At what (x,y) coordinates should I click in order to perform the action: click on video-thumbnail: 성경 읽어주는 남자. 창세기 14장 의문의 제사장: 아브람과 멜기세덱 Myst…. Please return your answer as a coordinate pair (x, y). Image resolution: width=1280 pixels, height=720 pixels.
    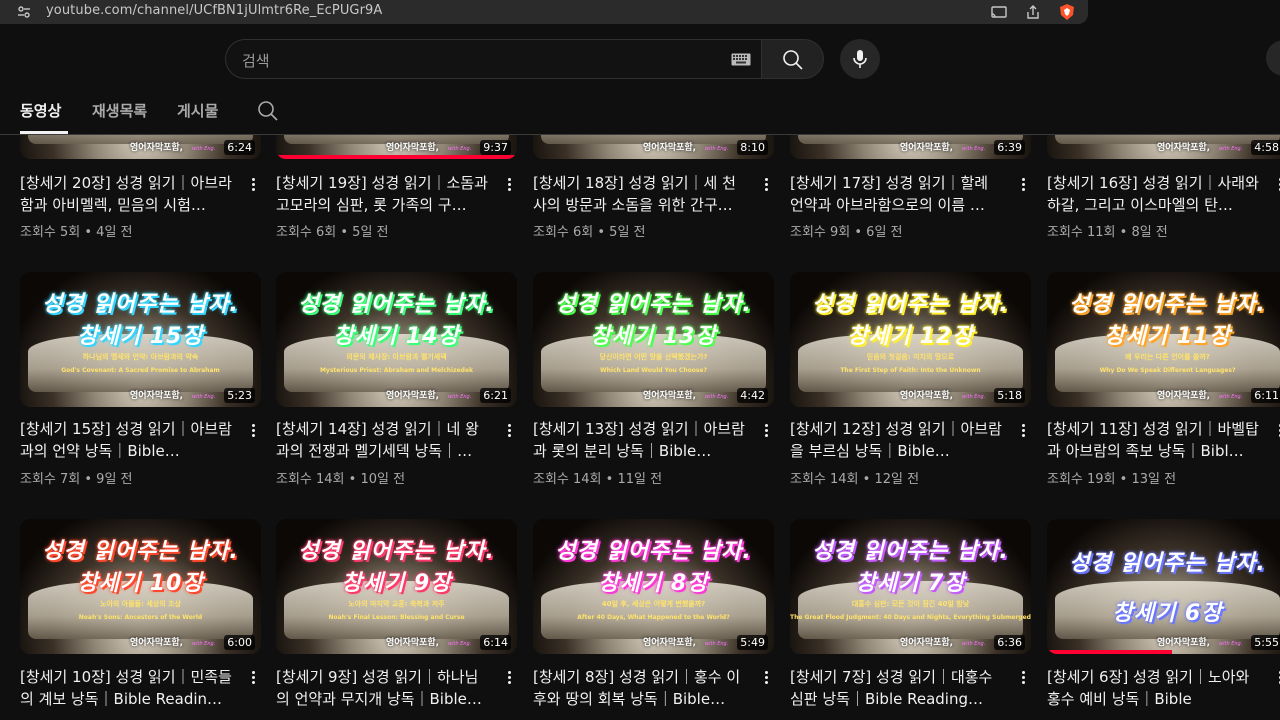
    Looking at the image, I should click on (396, 339).